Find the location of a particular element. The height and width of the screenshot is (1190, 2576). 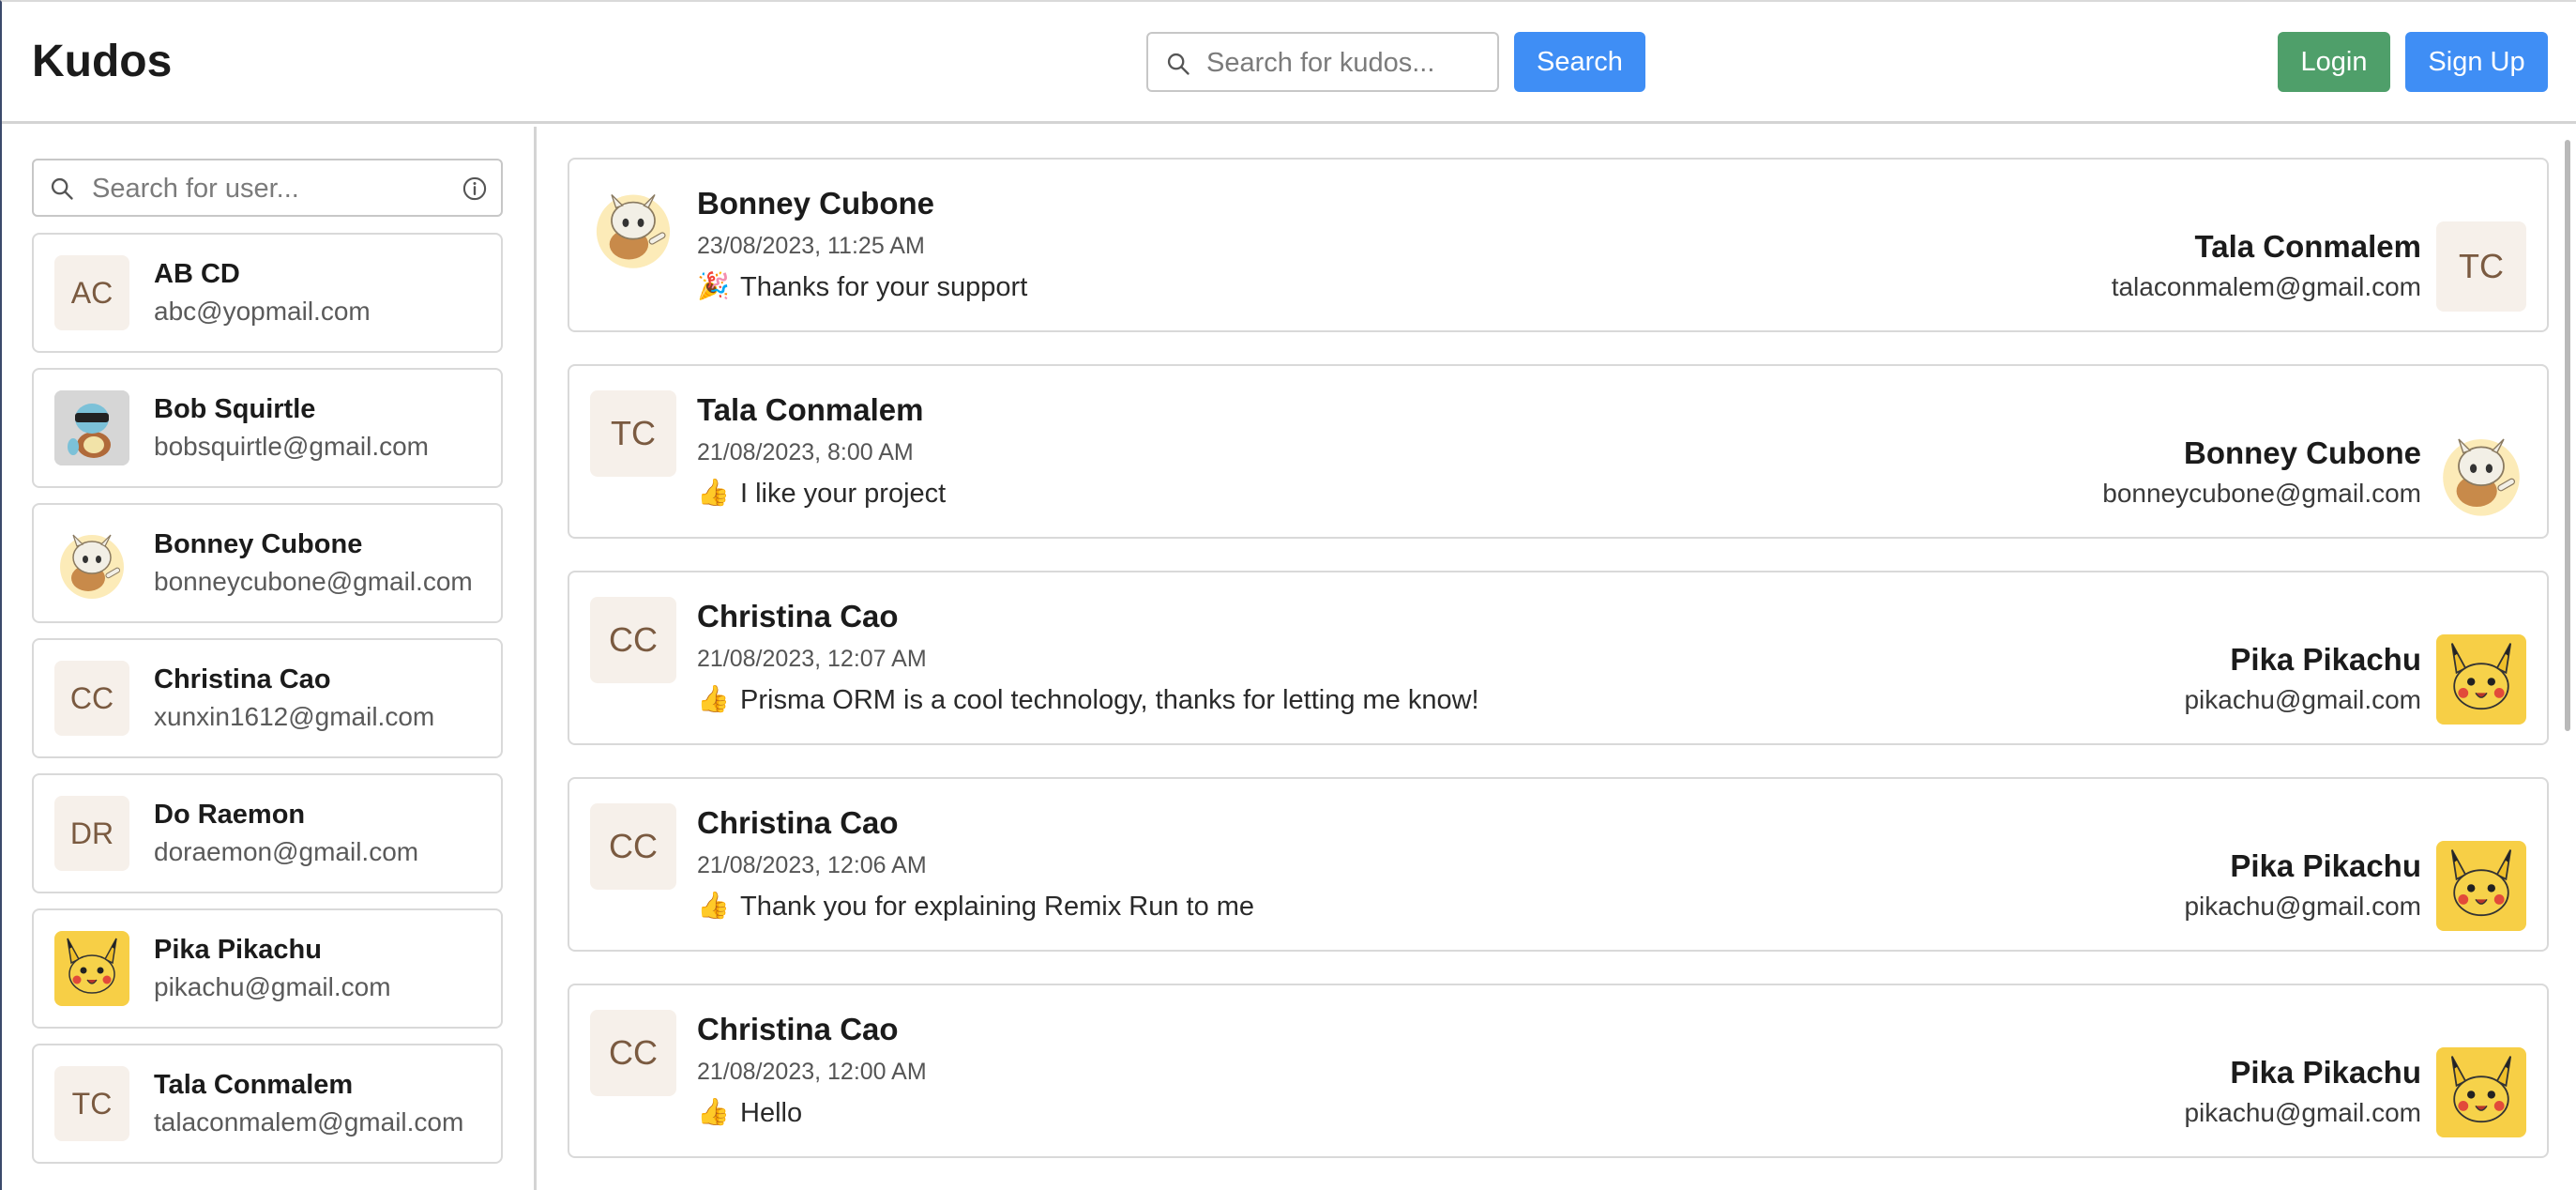

kudo-timestamp: 23/08/2023, 11:25 AM is located at coordinates (811, 246).